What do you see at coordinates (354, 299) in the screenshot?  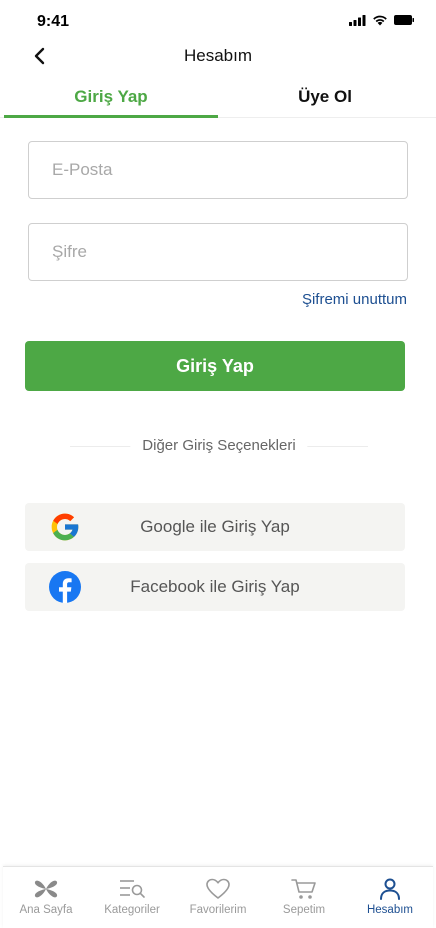 I see `forgot-password-link: Şifremi unuttum` at bounding box center [354, 299].